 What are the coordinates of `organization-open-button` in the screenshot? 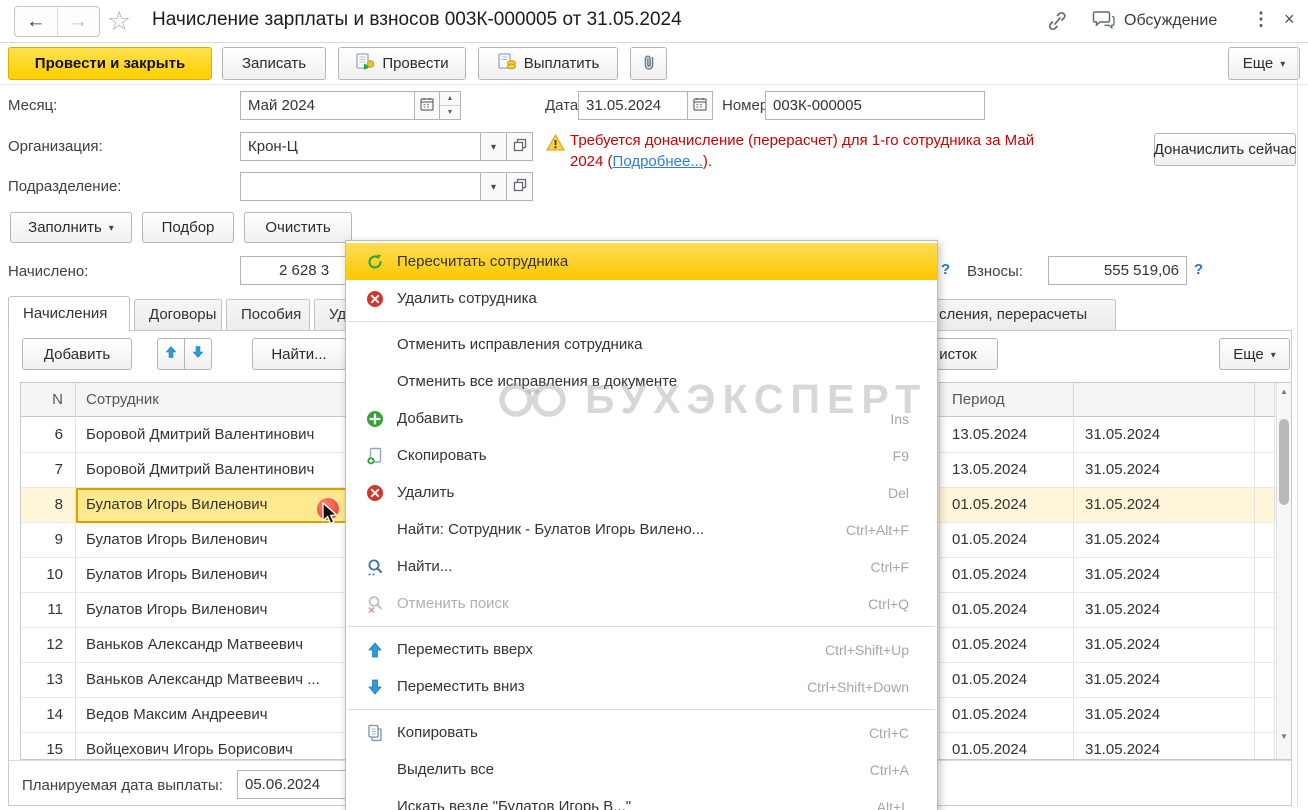 It's located at (519, 146).